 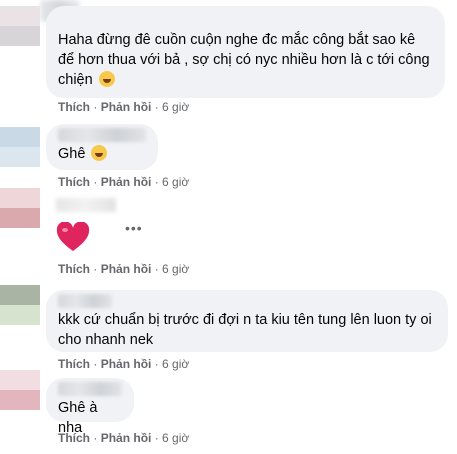 What do you see at coordinates (99, 153) in the screenshot?
I see `laughing-tears-emoji-icon` at bounding box center [99, 153].